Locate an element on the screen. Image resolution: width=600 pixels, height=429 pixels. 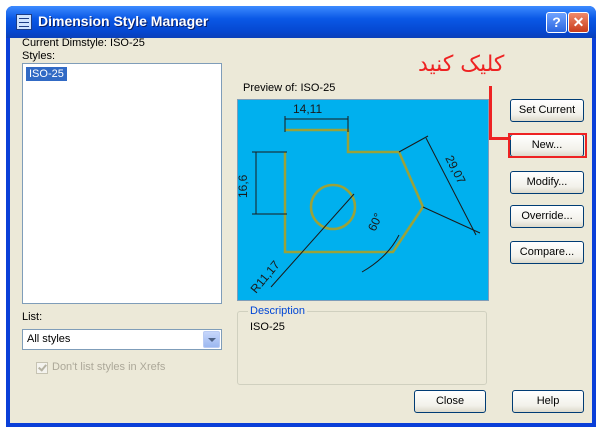
xrefs-checkbox-label: Don't list styles in Xrefs is located at coordinates (109, 367).